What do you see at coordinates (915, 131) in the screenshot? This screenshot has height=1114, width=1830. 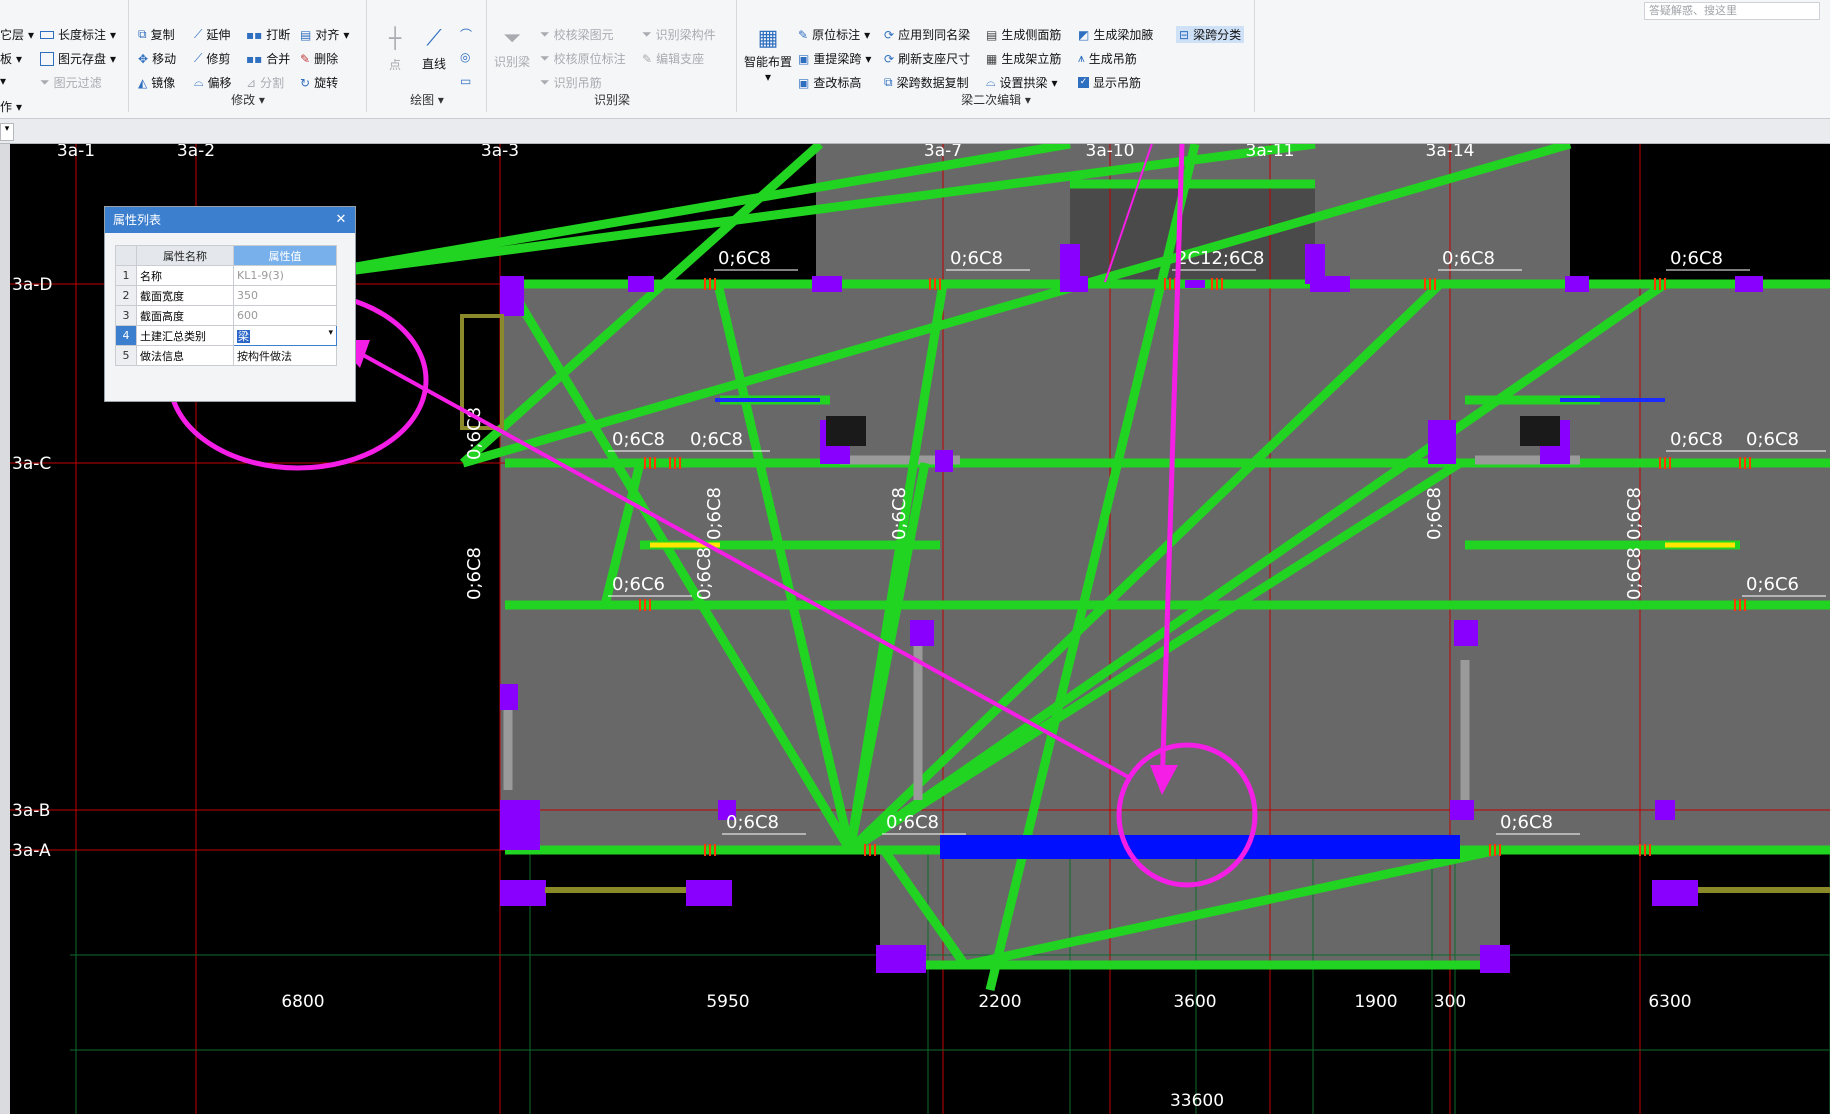 I see `sub-toolbar: ▾` at bounding box center [915, 131].